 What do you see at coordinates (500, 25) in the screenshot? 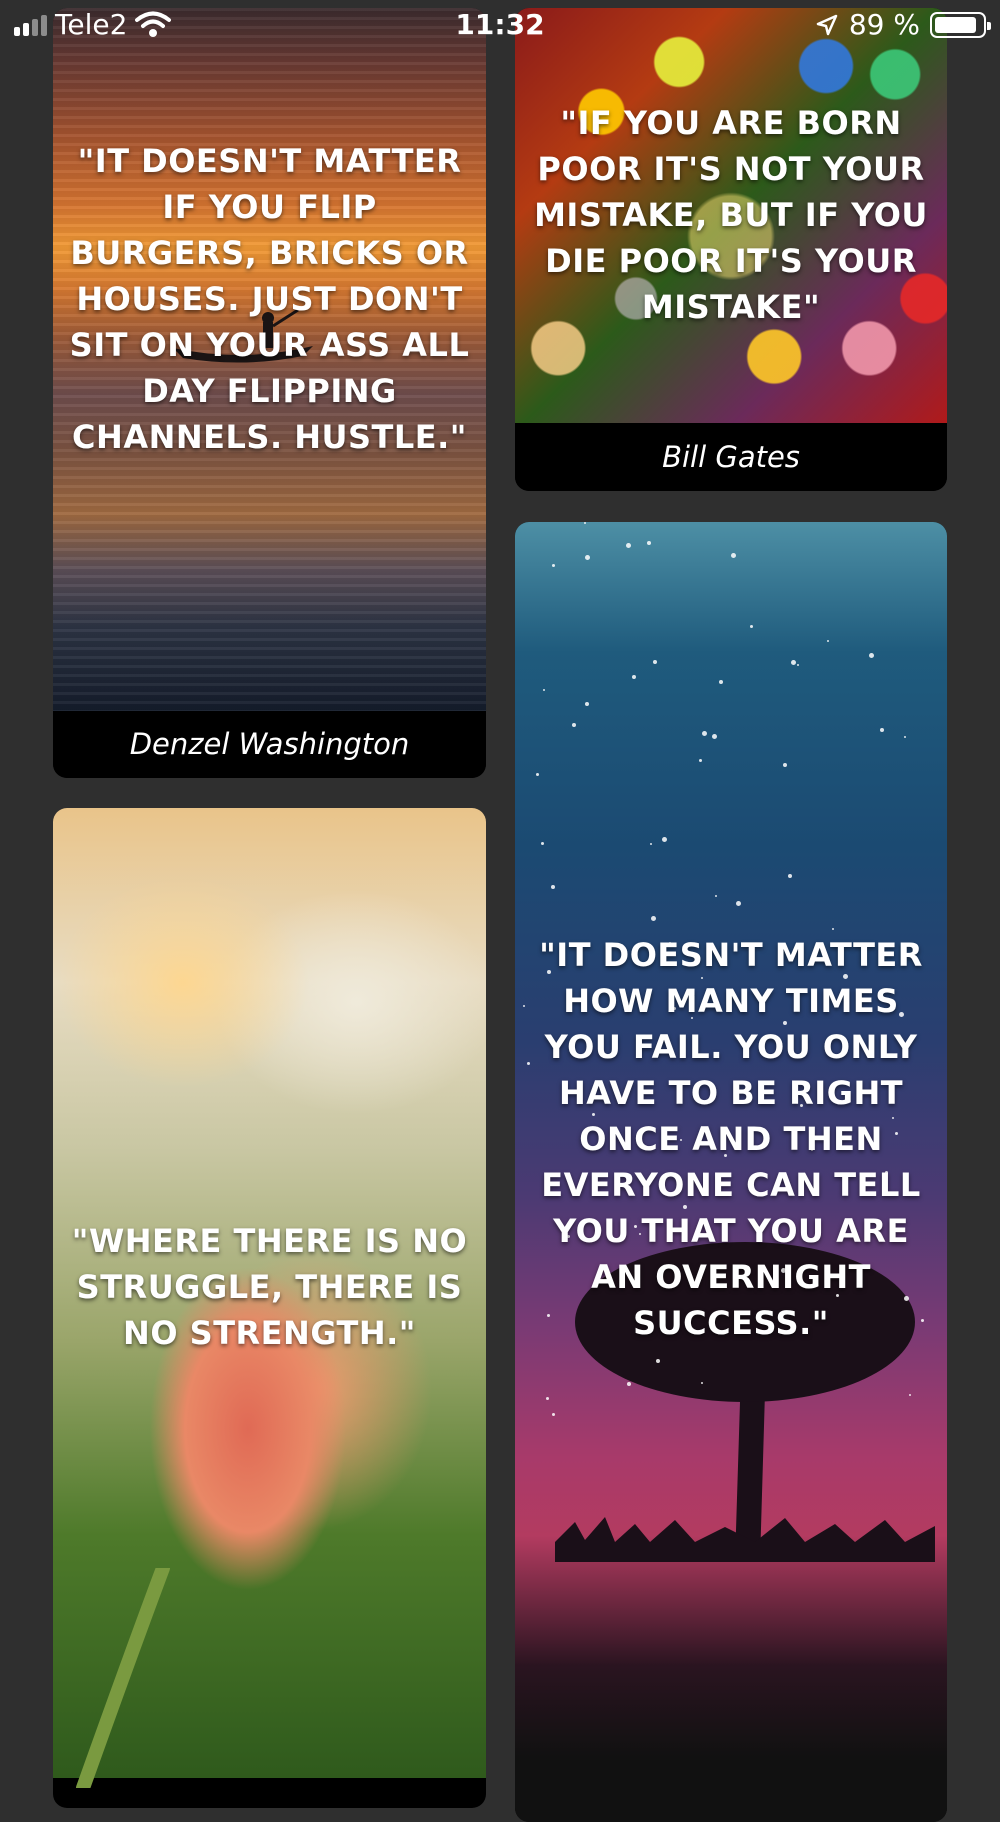
I see `status-bar: Tele2 11:32 89 %` at bounding box center [500, 25].